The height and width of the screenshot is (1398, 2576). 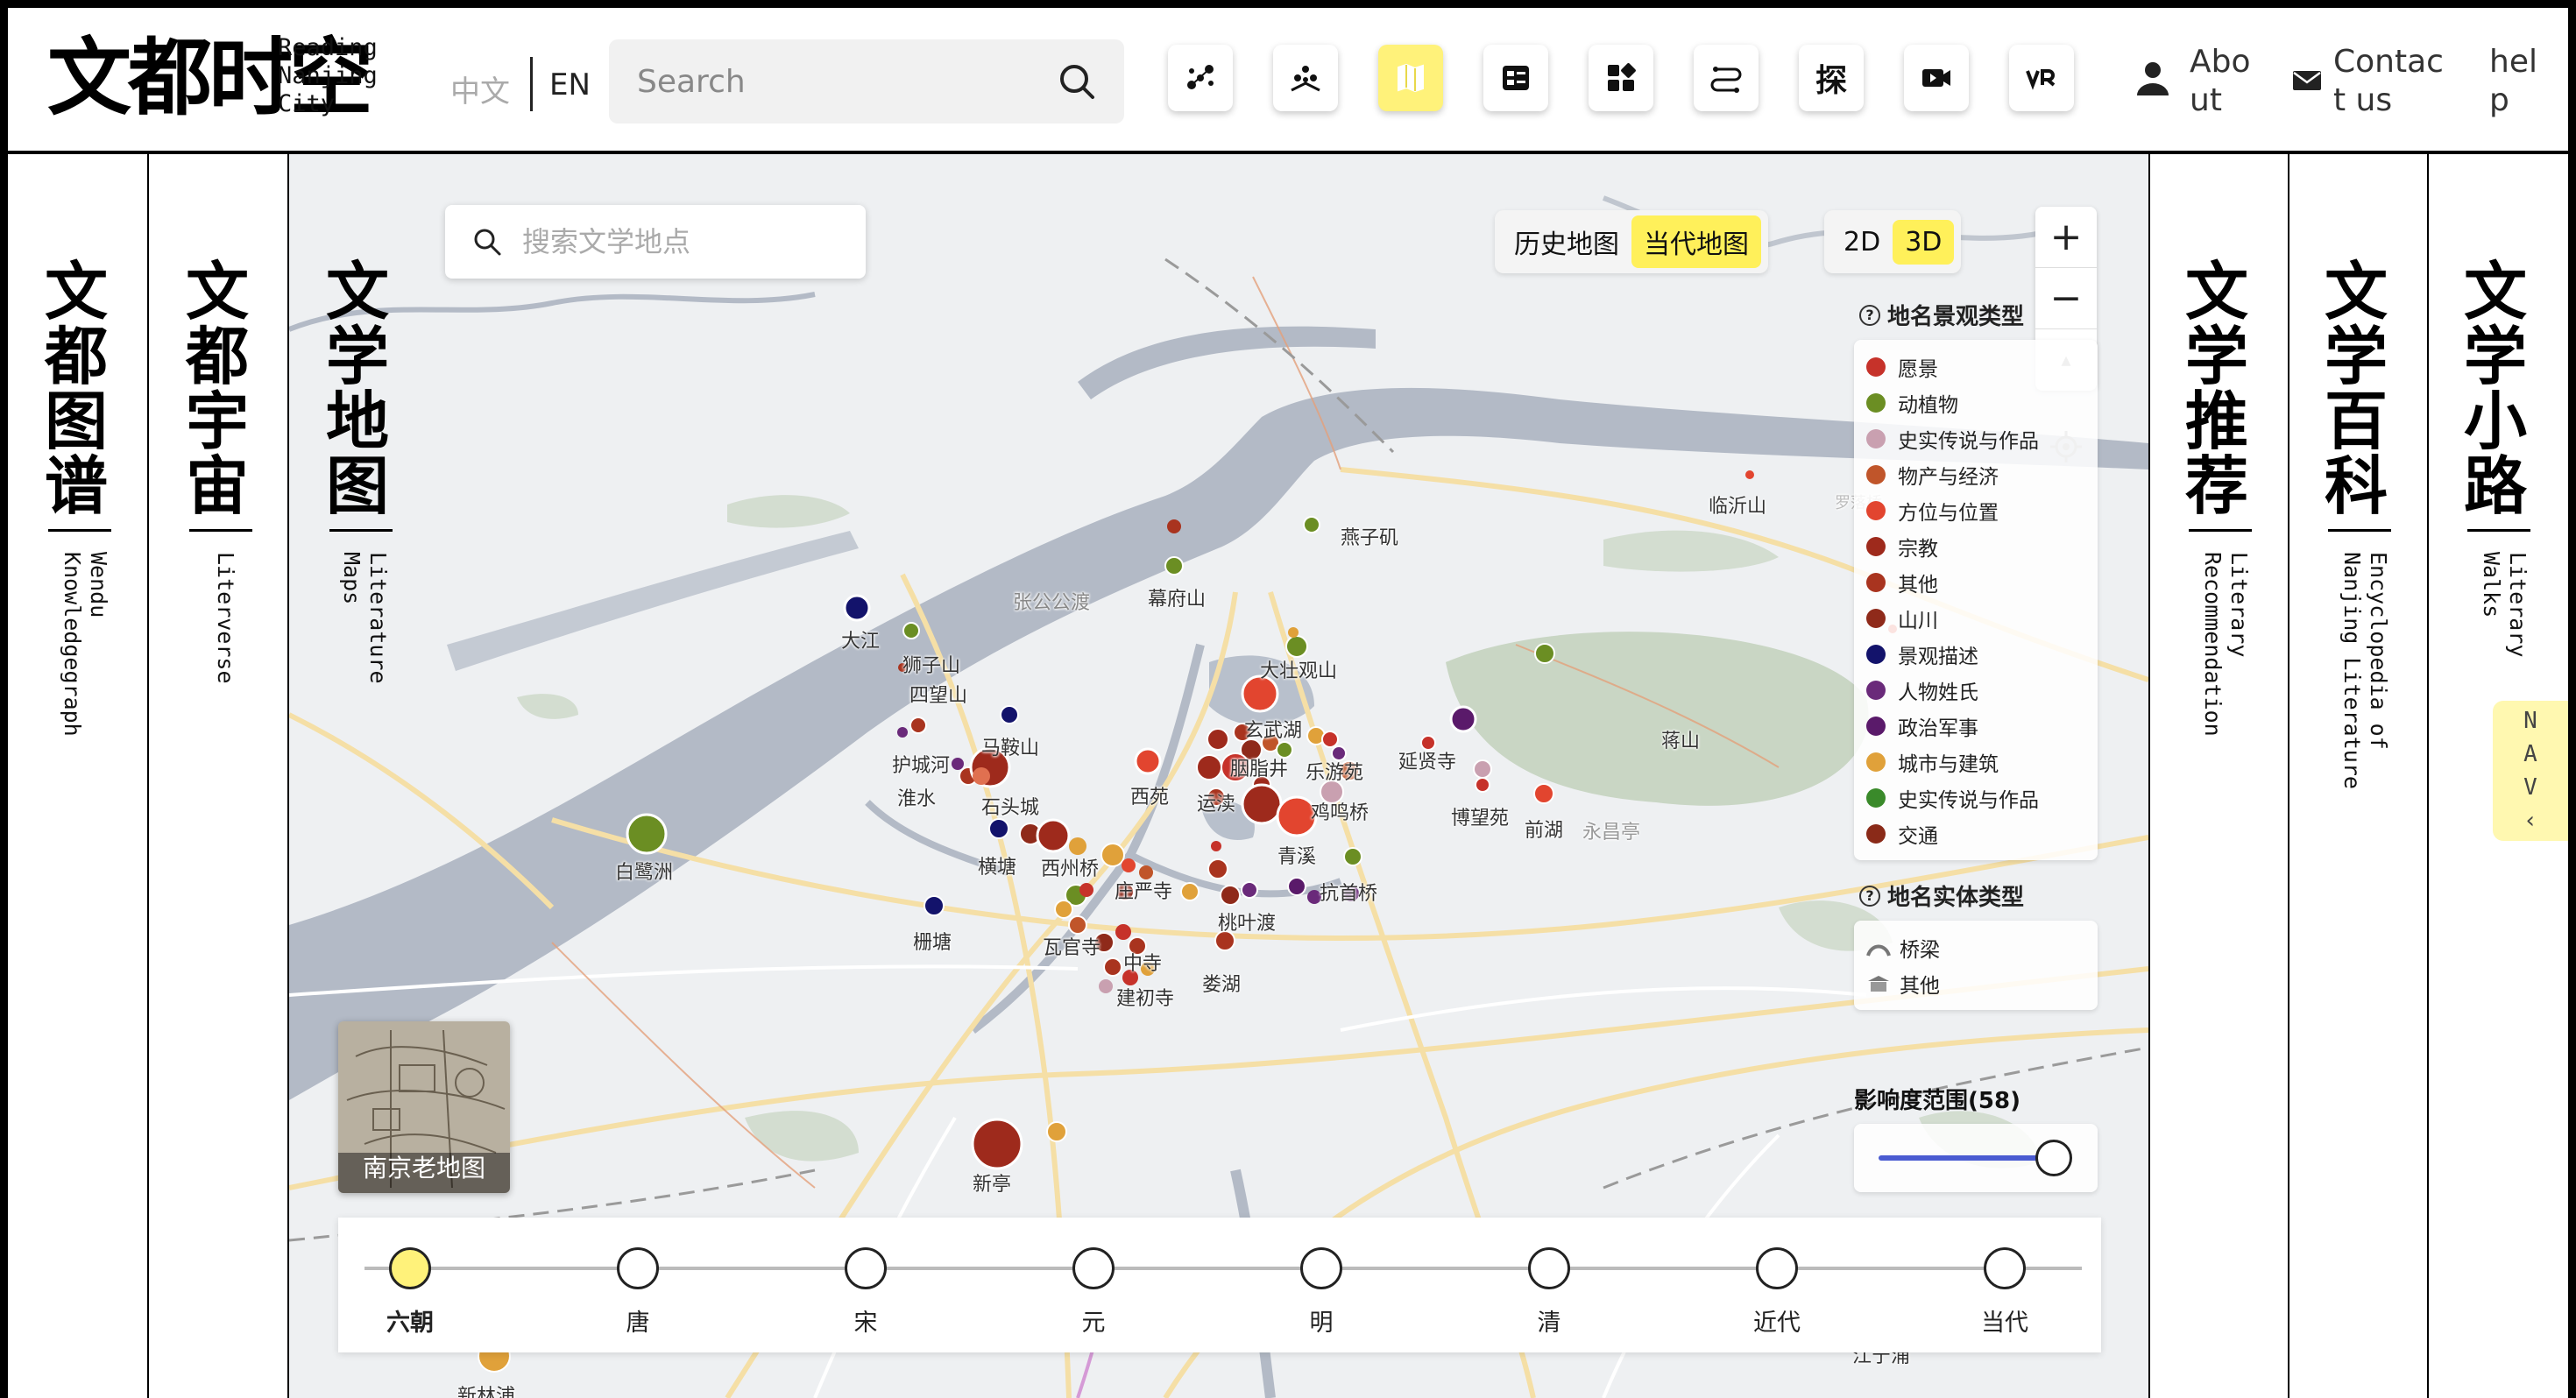 I want to click on old-map-thumbnail: 南京老地图, so click(x=424, y=1107).